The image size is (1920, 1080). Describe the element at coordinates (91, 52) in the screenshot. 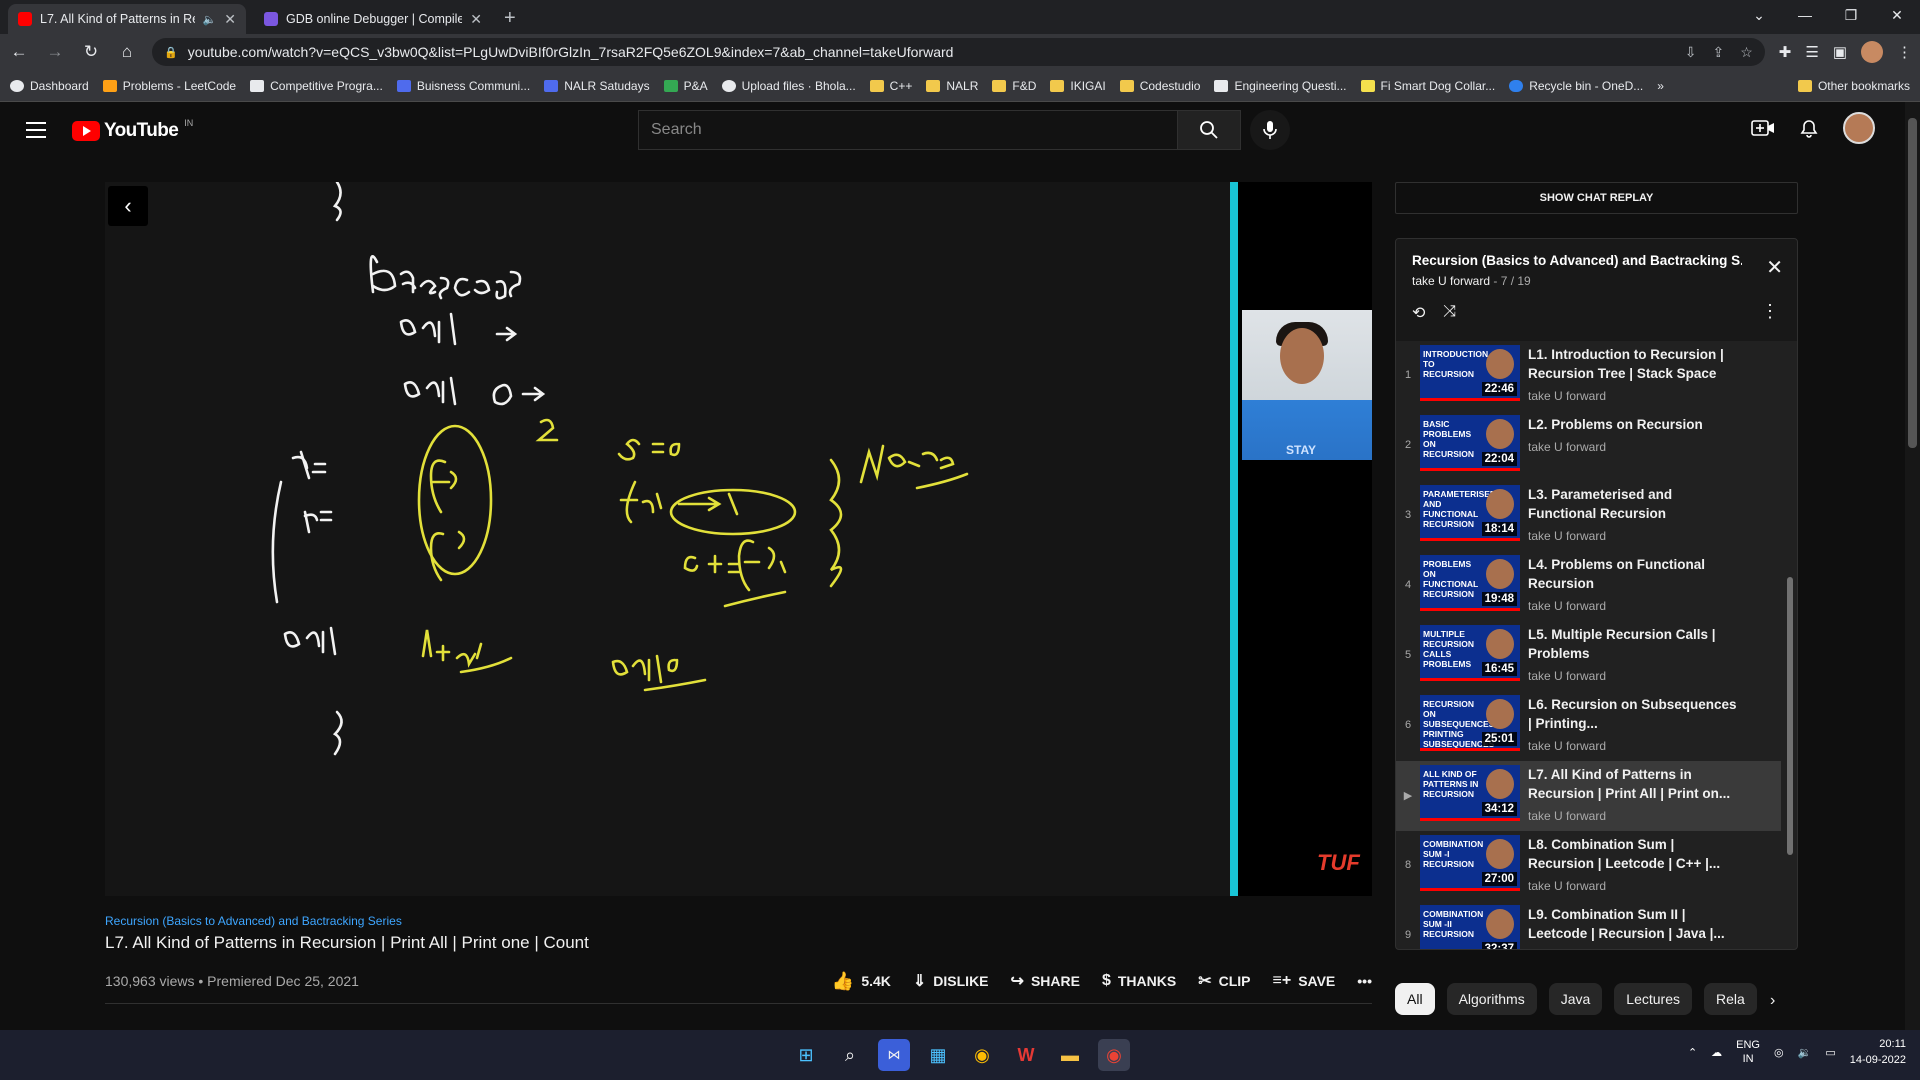

I see `reload-icon: ↻` at that location.